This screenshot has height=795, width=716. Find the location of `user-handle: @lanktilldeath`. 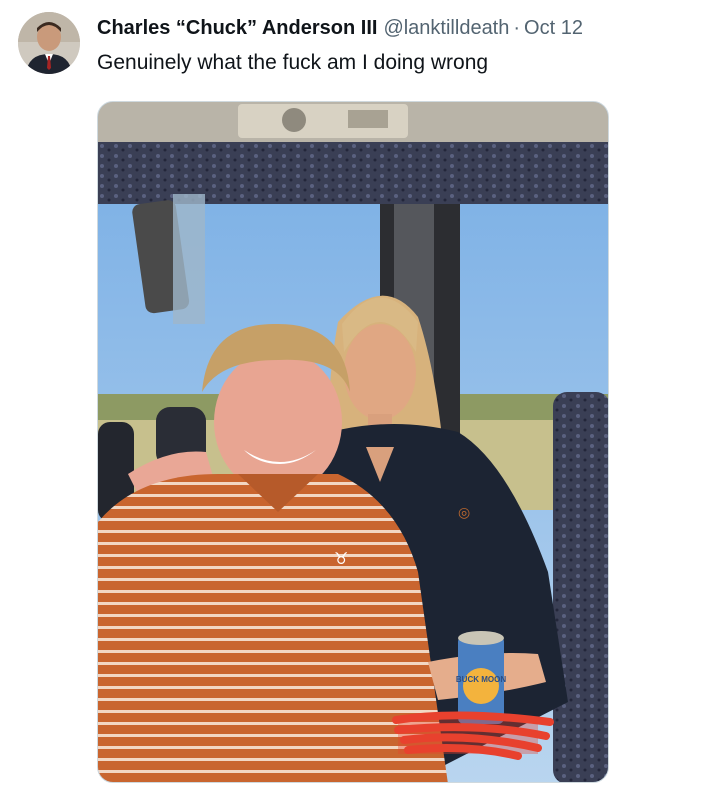

user-handle: @lanktilldeath is located at coordinates (446, 28).